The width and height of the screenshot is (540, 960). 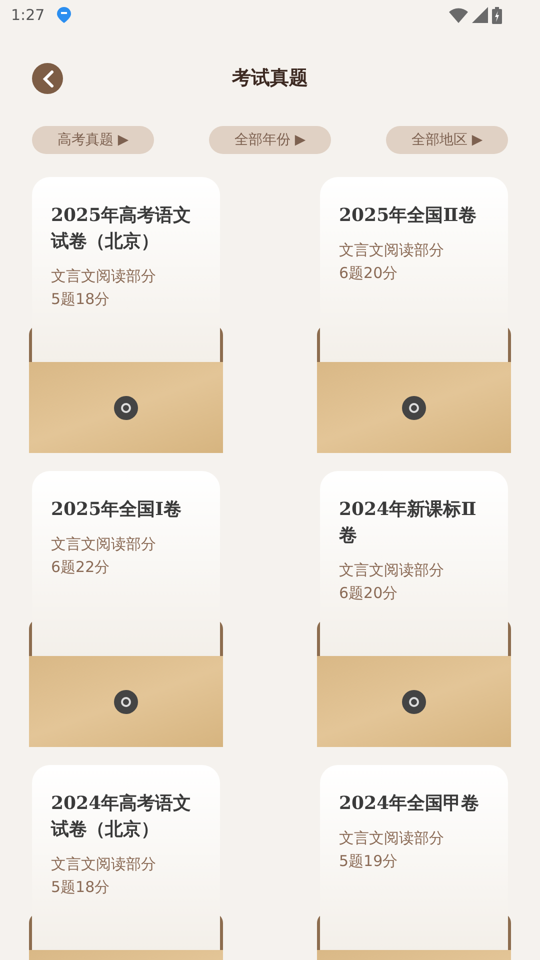 I want to click on signal-icon, so click(x=480, y=15).